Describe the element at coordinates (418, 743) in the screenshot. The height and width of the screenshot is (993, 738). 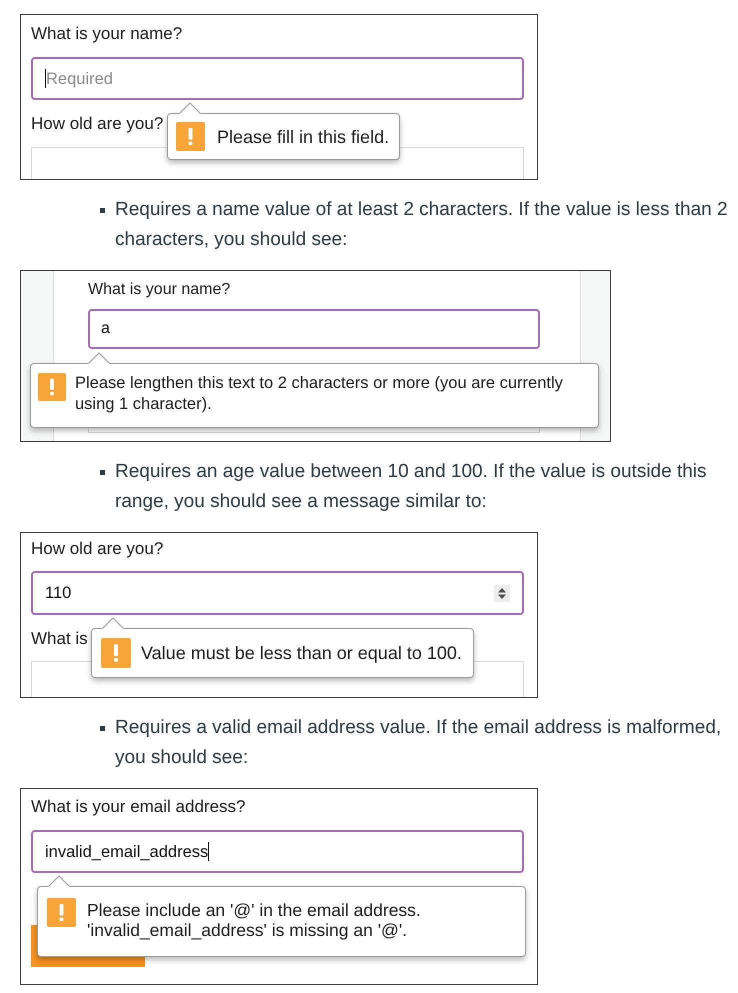
I see `bullet-text: Requires a valid email address value. If the email address is malformed, you should see:` at that location.